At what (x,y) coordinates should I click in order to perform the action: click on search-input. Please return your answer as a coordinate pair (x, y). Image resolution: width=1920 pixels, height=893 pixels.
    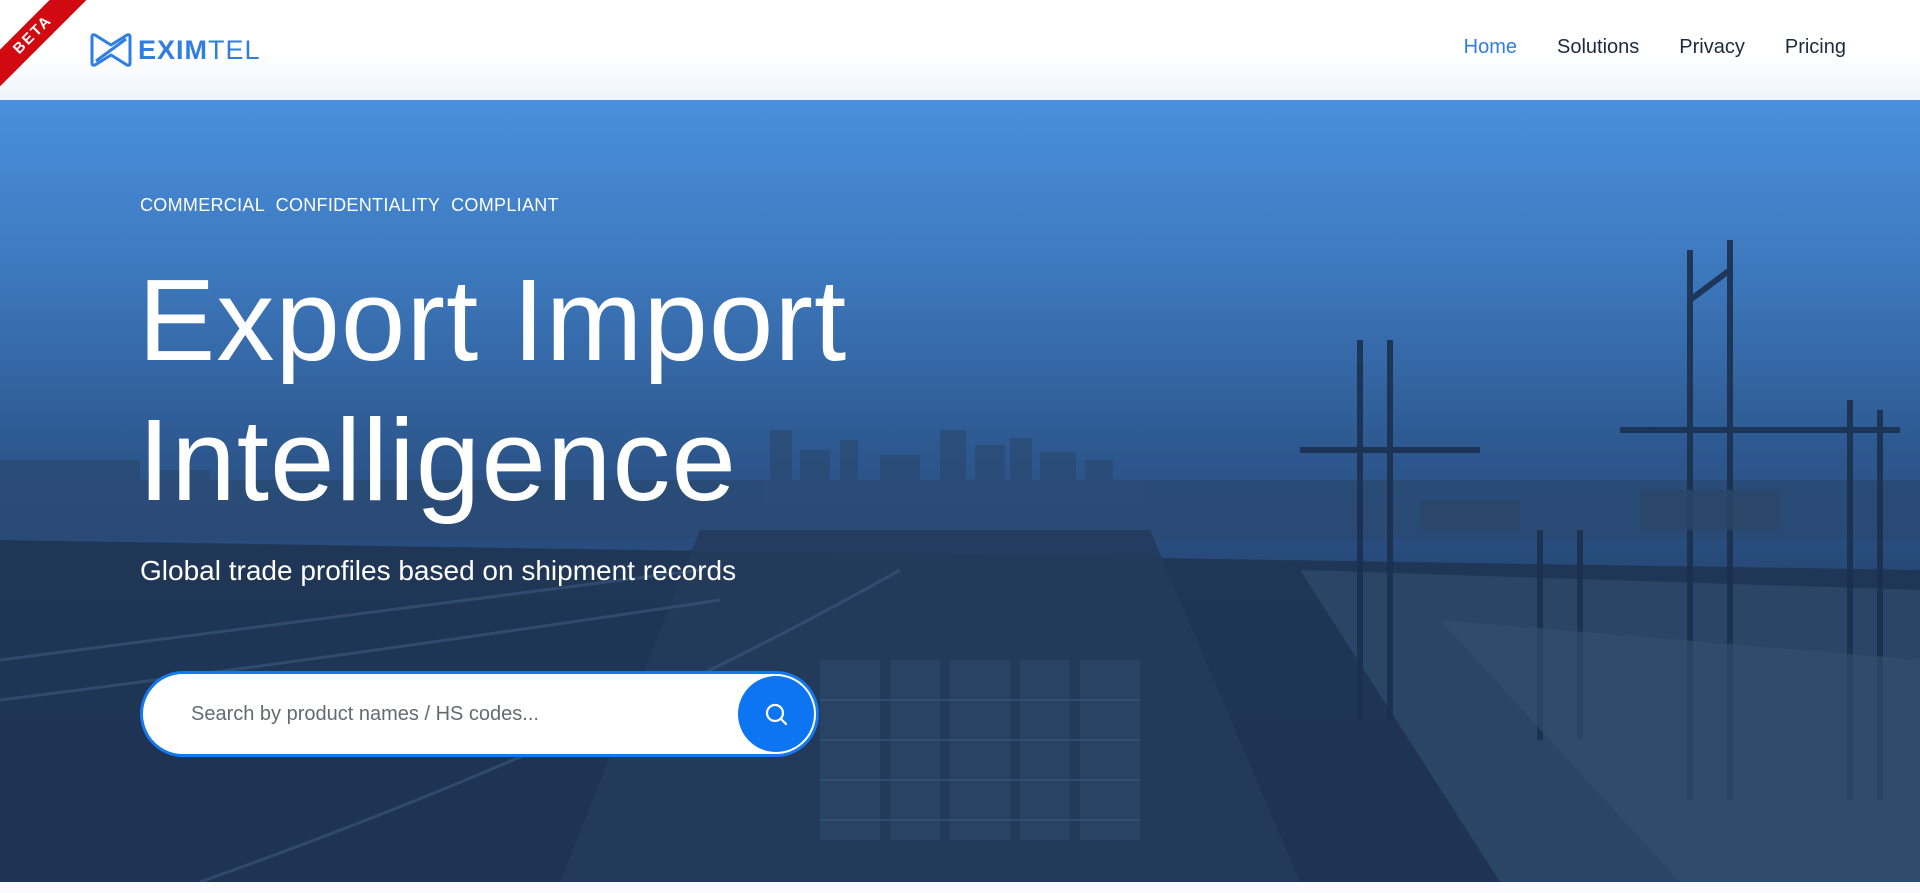
    Looking at the image, I should click on (461, 714).